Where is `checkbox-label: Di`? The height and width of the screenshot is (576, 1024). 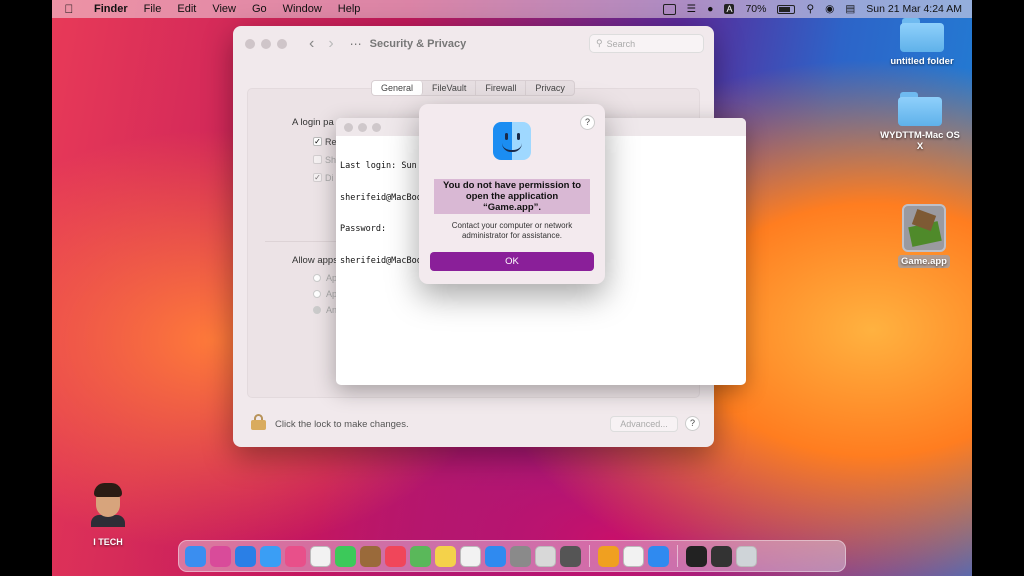 checkbox-label: Di is located at coordinates (329, 178).